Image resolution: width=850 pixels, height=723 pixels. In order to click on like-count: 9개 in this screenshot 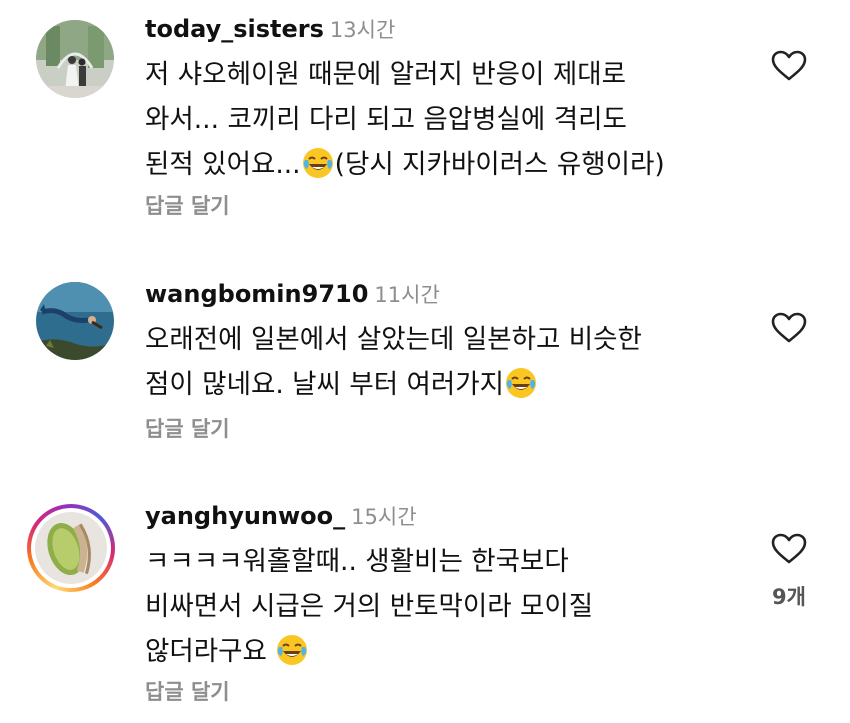, I will do `click(789, 596)`.